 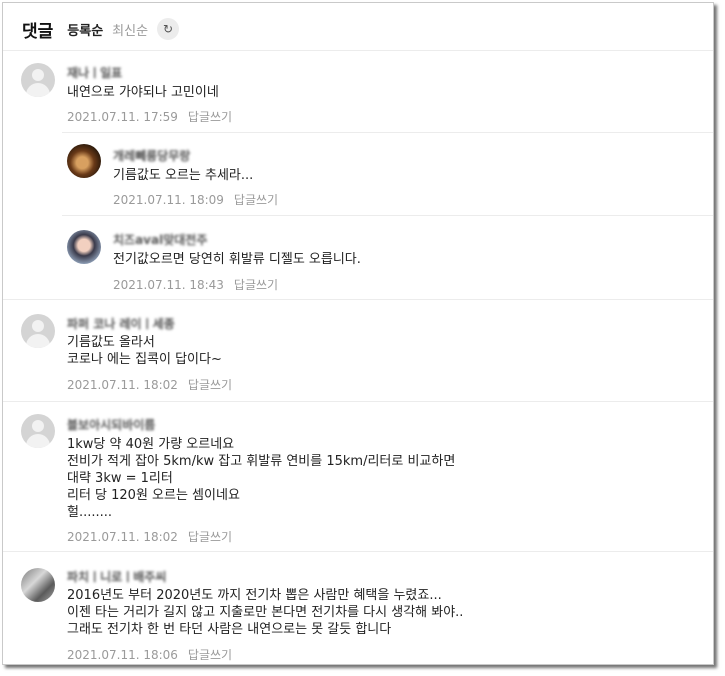 What do you see at coordinates (151, 444) in the screenshot?
I see `comment-line: 1kw당 약 40원 가량 오르네요` at bounding box center [151, 444].